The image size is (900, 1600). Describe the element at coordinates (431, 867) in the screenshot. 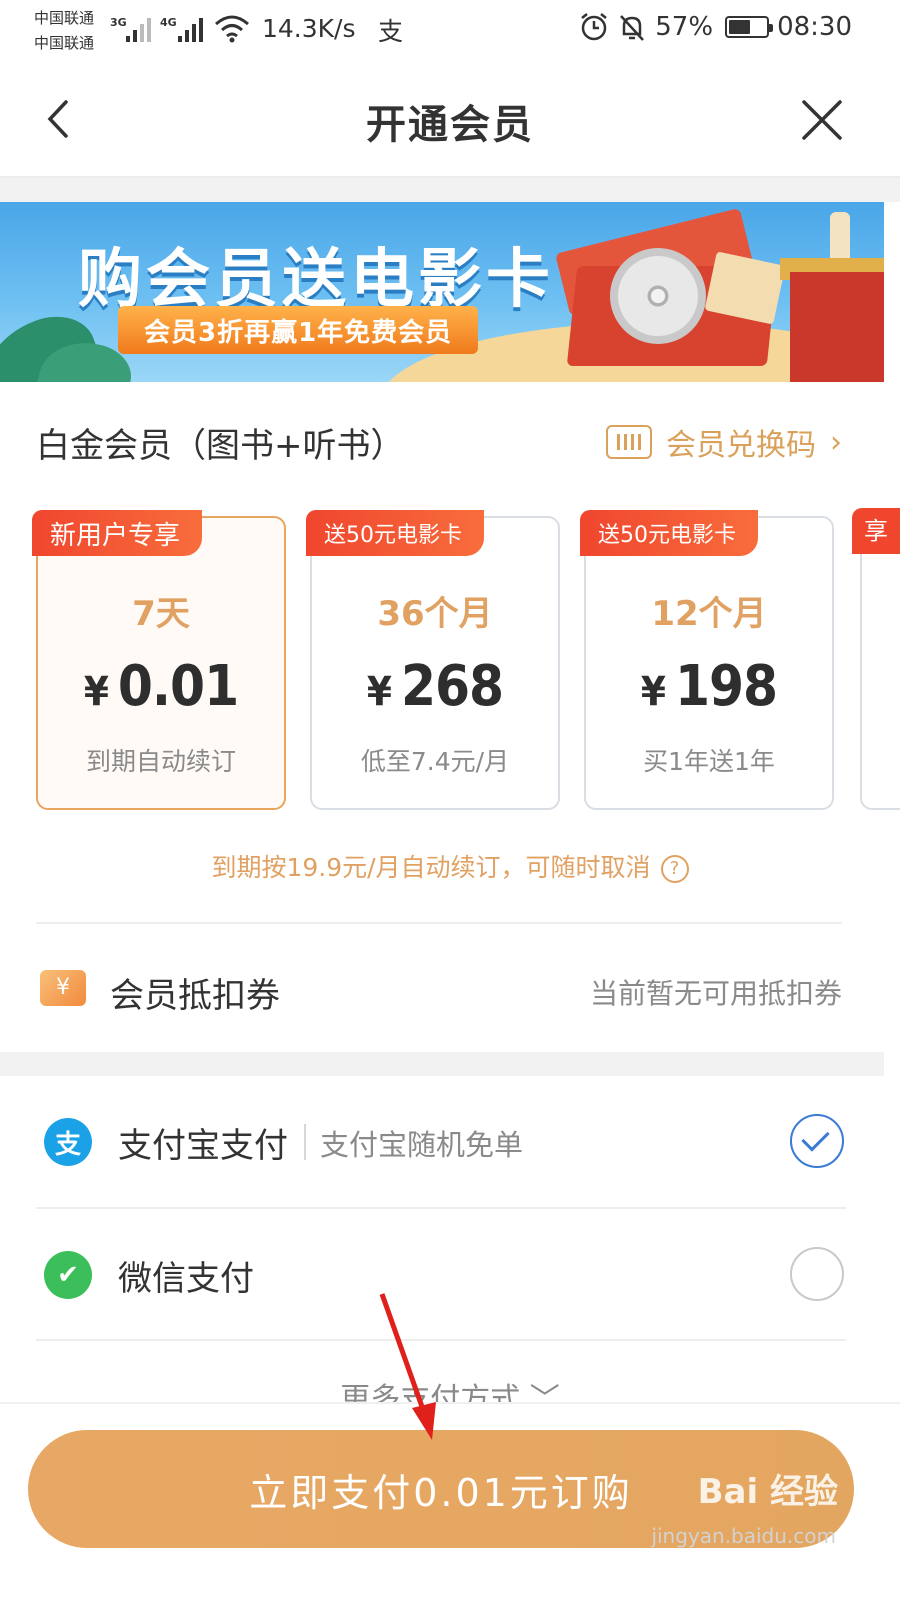

I see `auto-renew-text: 到期按19.9元/月自动续订，可随时取消` at that location.